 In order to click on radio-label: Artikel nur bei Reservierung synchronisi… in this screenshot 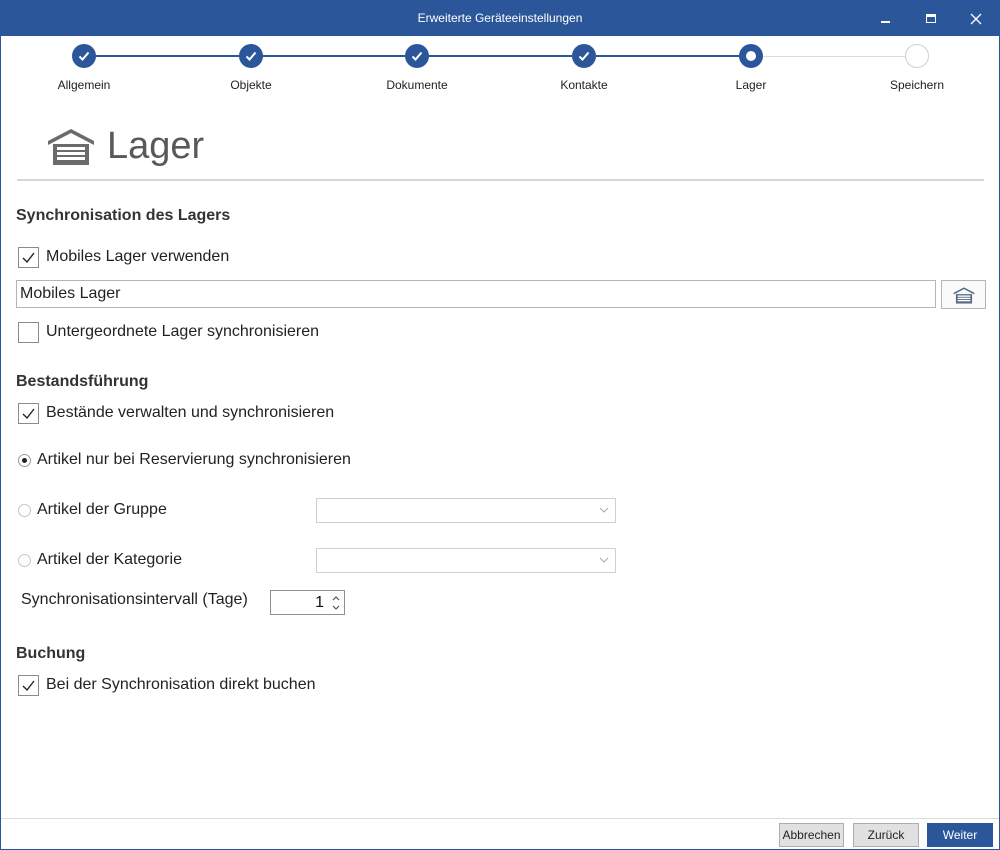, I will do `click(194, 459)`.